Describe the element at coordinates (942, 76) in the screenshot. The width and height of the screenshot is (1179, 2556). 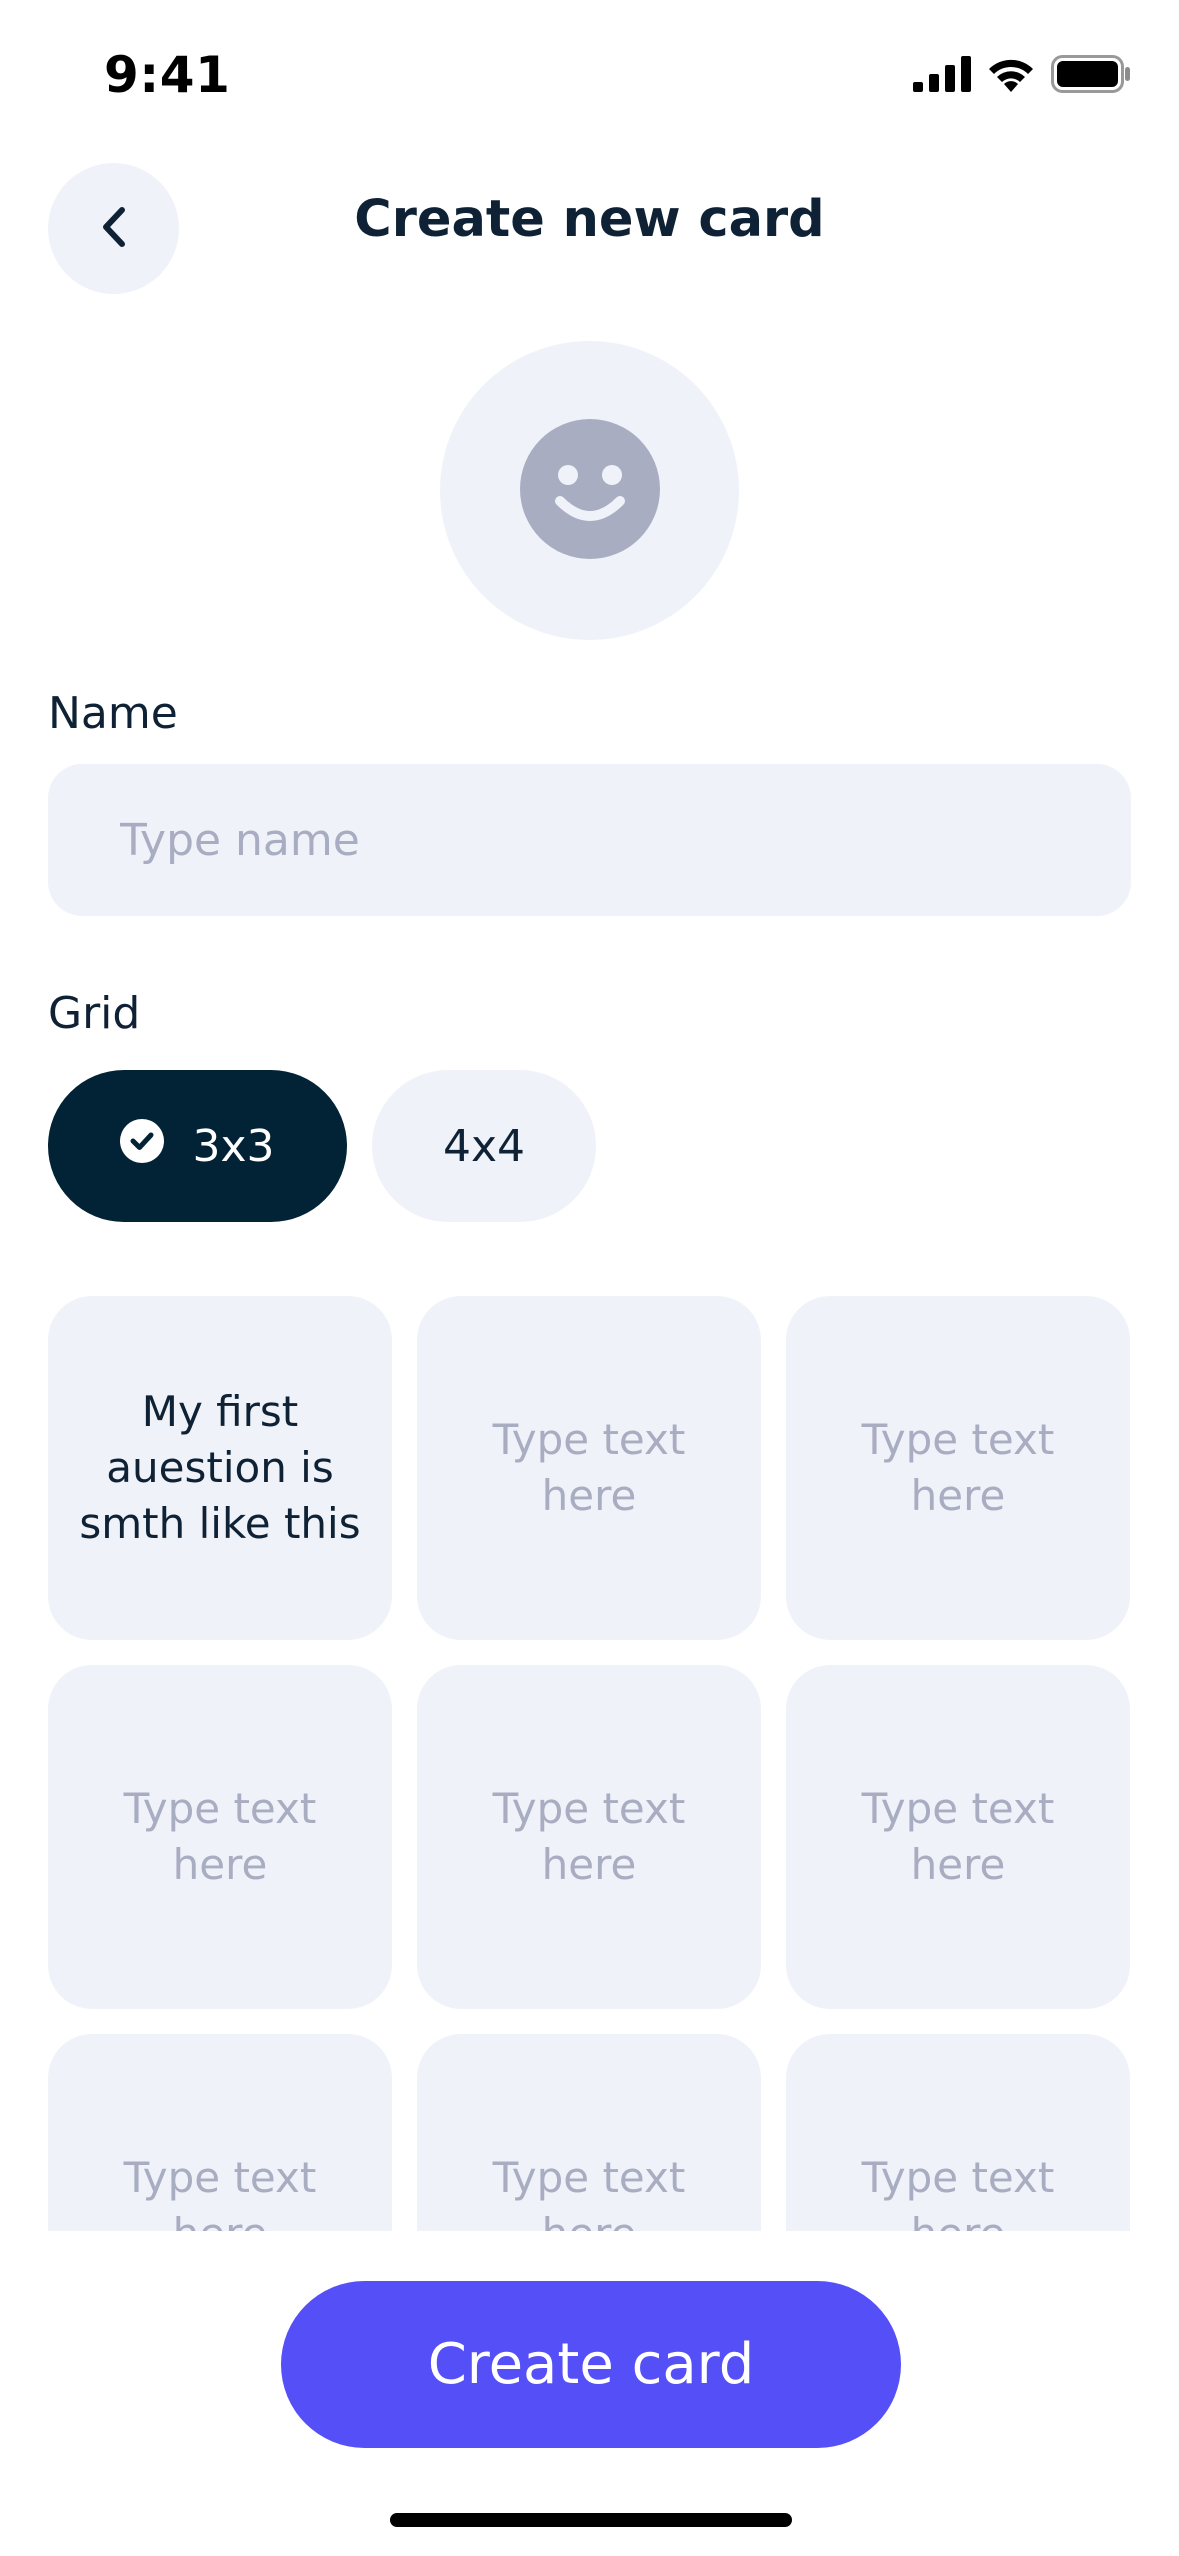
I see `cellular-signal-icon` at that location.